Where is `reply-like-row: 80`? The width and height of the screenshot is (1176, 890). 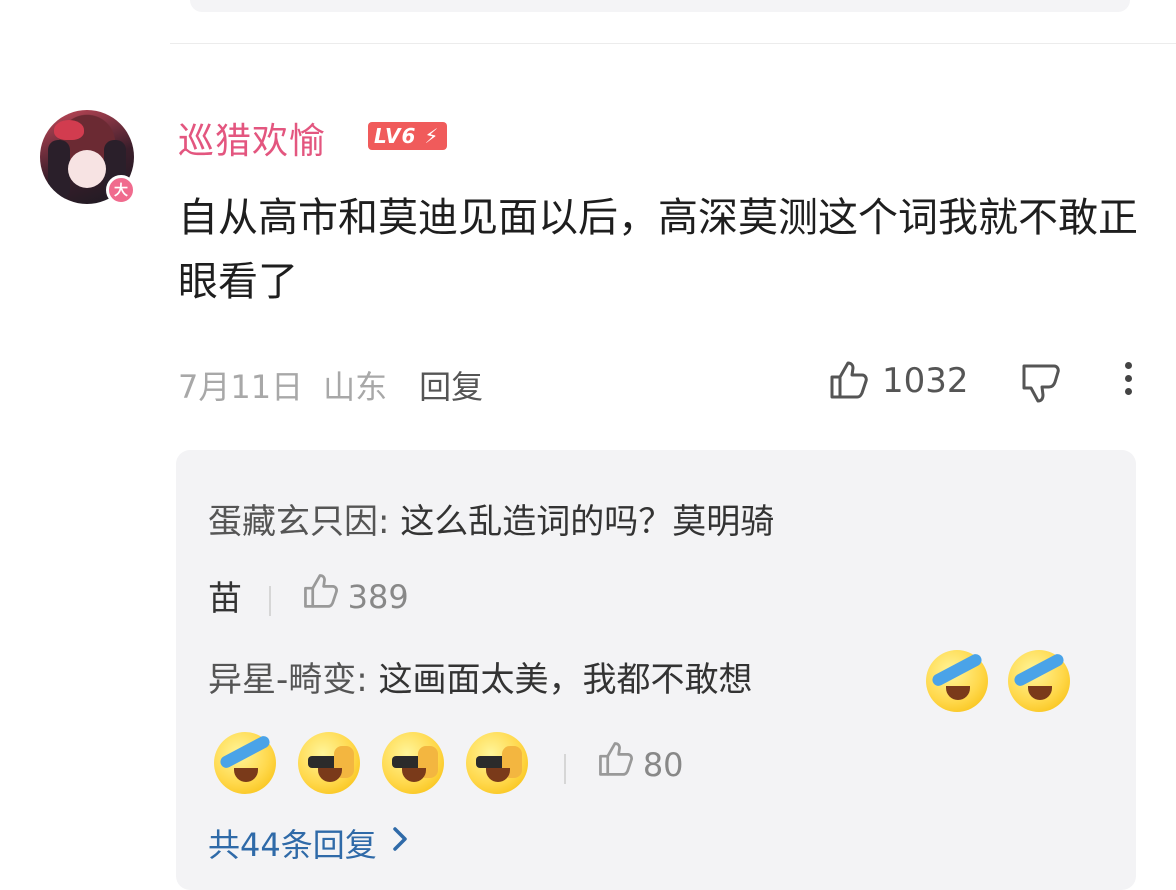 reply-like-row: 80 is located at coordinates (616, 764).